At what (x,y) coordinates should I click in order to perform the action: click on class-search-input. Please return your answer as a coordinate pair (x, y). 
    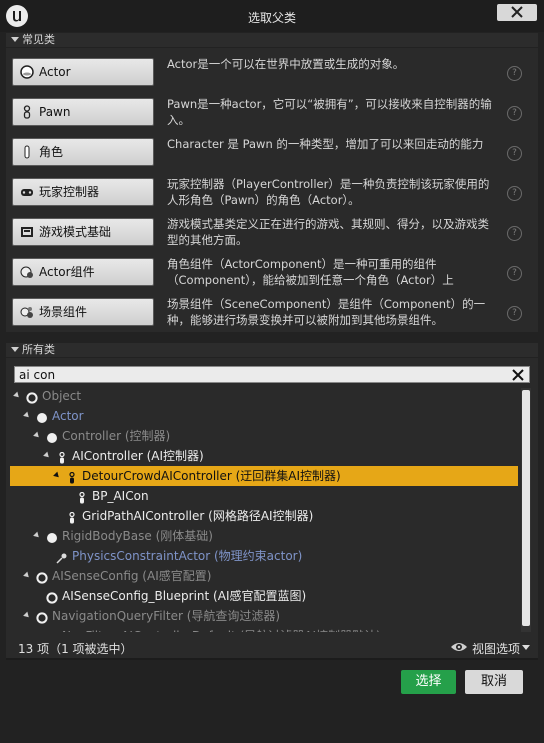
    Looking at the image, I should click on (259, 374).